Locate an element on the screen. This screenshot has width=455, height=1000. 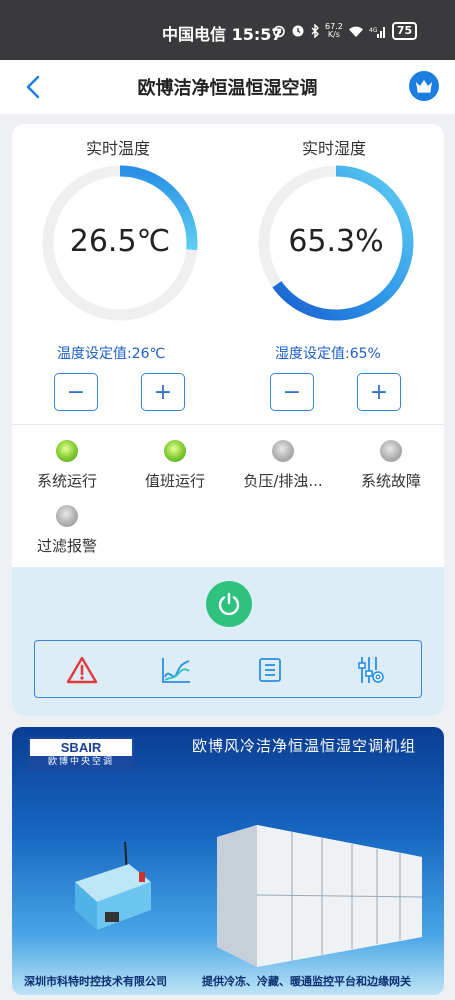
list-icon is located at coordinates (270, 670).